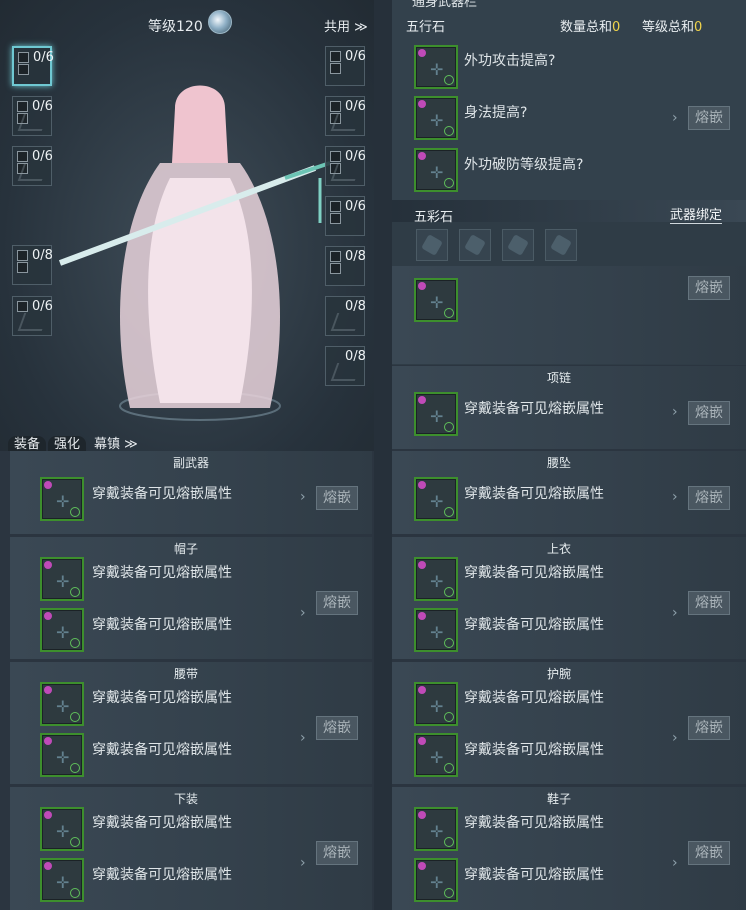  Describe the element at coordinates (569, 598) in the screenshot. I see `section-top: 上衣 ✛ 穿戴装备可见熔嵌属性 ✛ 穿戴装备可见熔嵌属性 › 熔嵌` at that location.